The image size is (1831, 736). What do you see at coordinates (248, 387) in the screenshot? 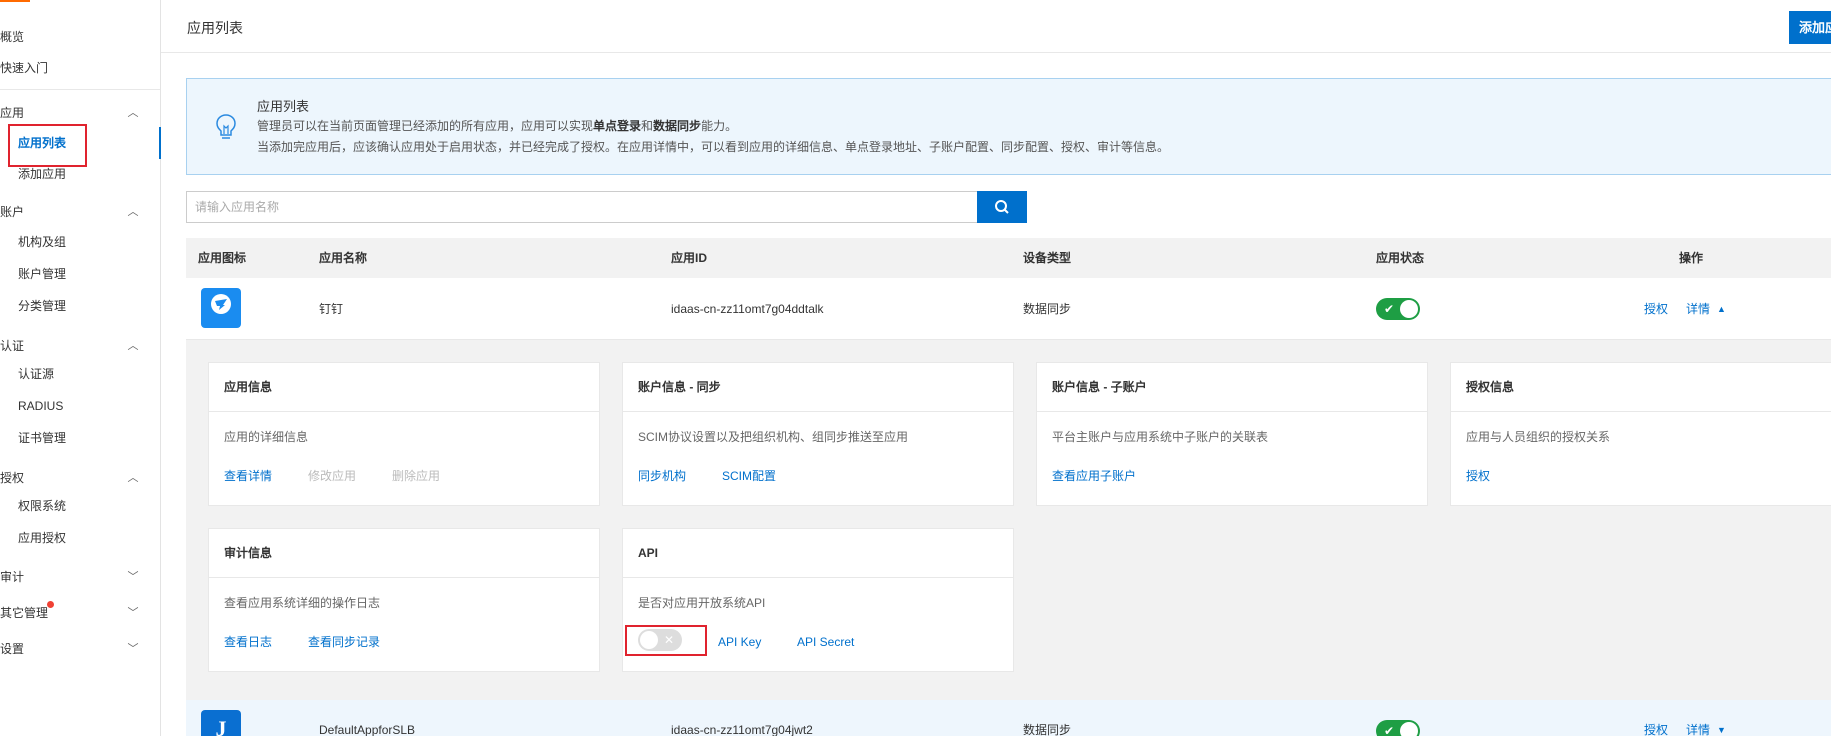
I see `card-title: 应用信息` at bounding box center [248, 387].